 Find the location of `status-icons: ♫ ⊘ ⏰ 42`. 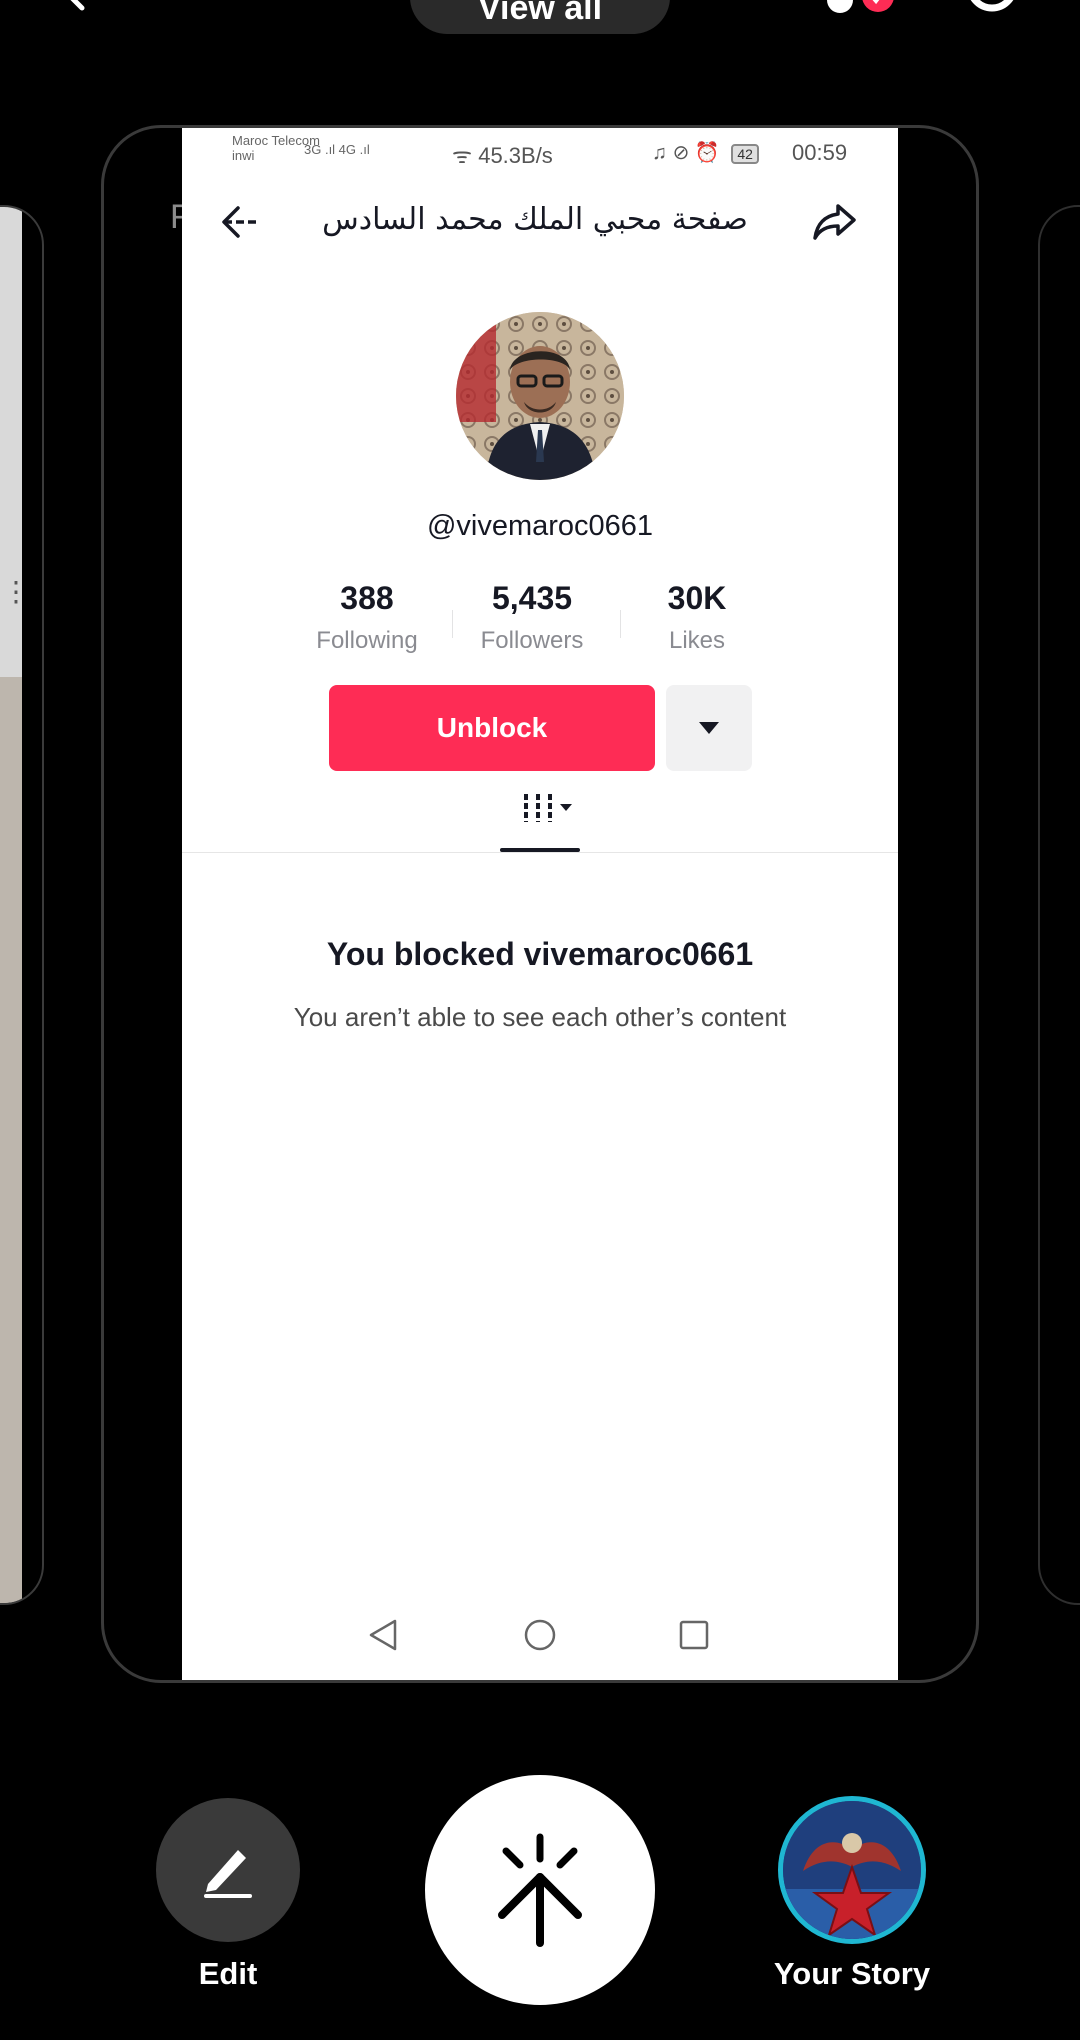

status-icons: ♫ ⊘ ⏰ 42 is located at coordinates (705, 152).